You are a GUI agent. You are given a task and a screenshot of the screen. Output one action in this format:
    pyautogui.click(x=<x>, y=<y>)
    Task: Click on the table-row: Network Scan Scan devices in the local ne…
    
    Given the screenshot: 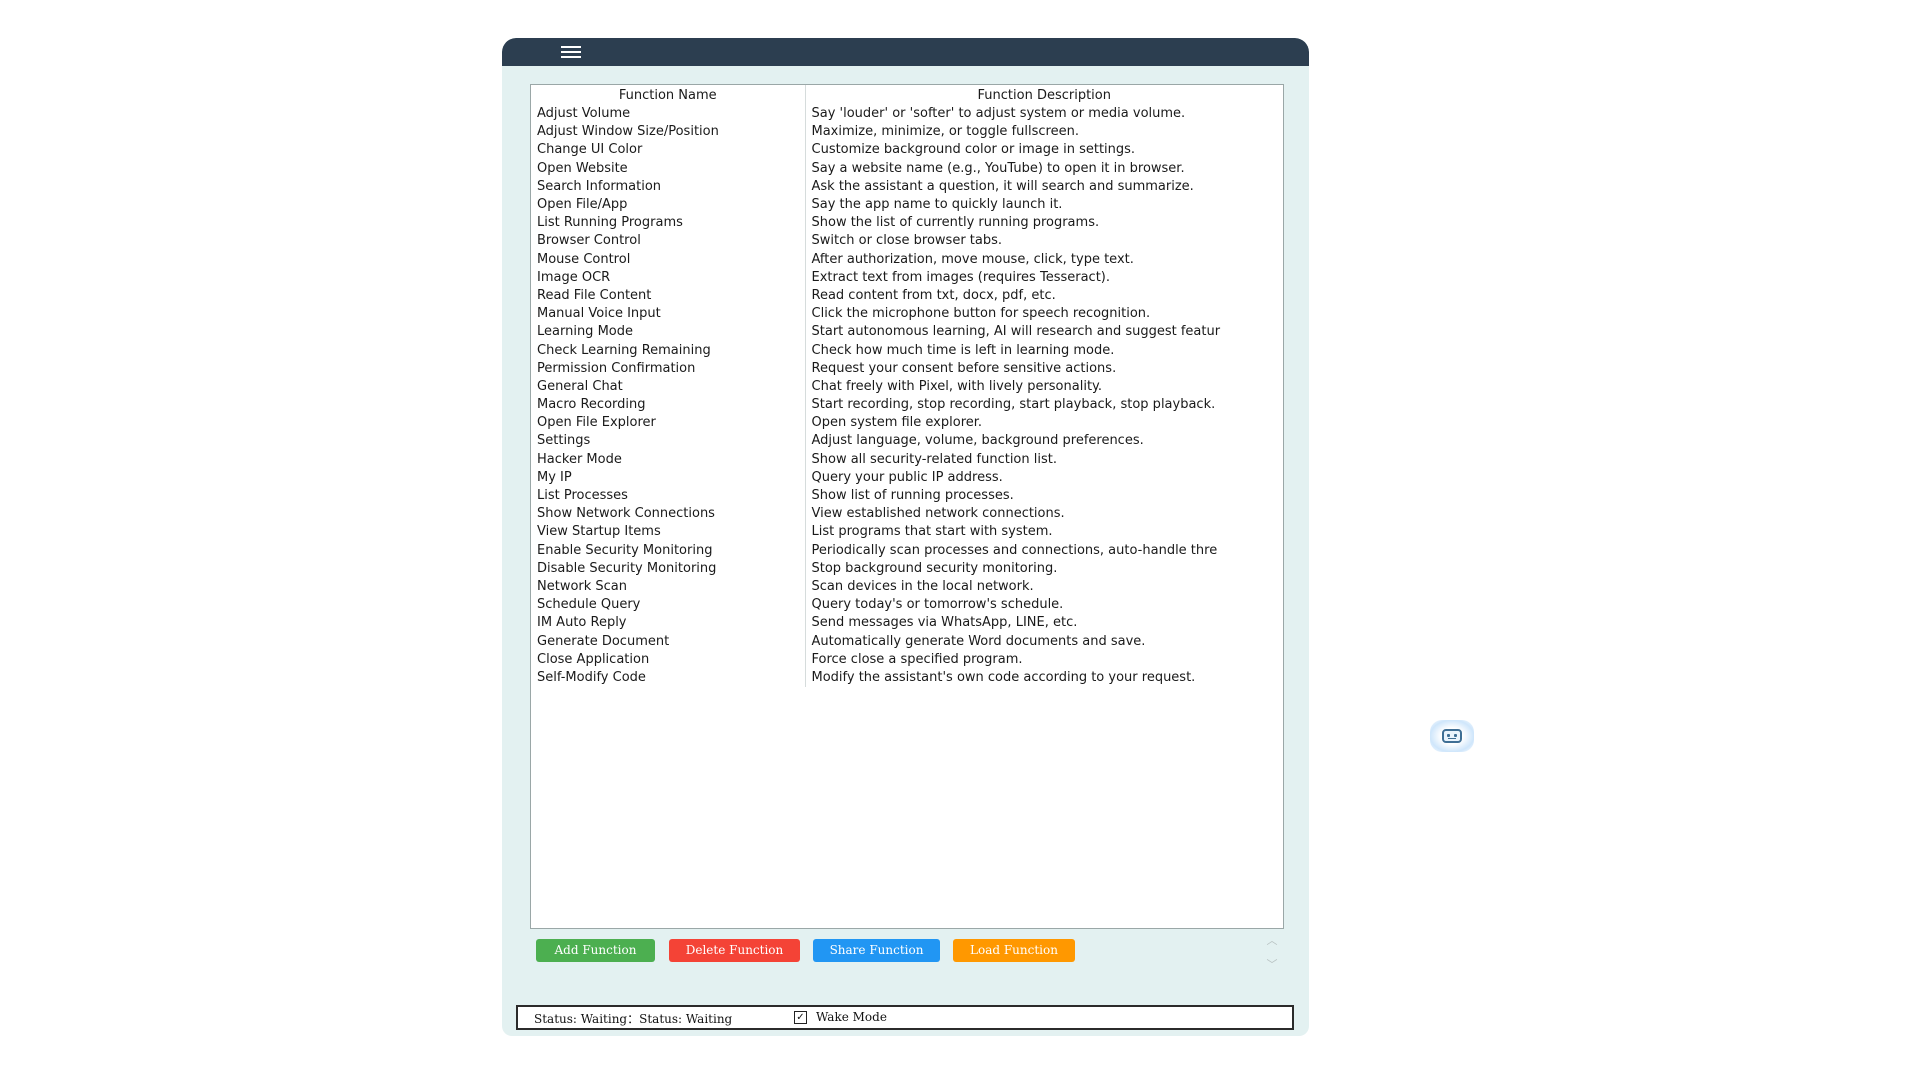 What is the action you would take?
    pyautogui.click(x=907, y=587)
    